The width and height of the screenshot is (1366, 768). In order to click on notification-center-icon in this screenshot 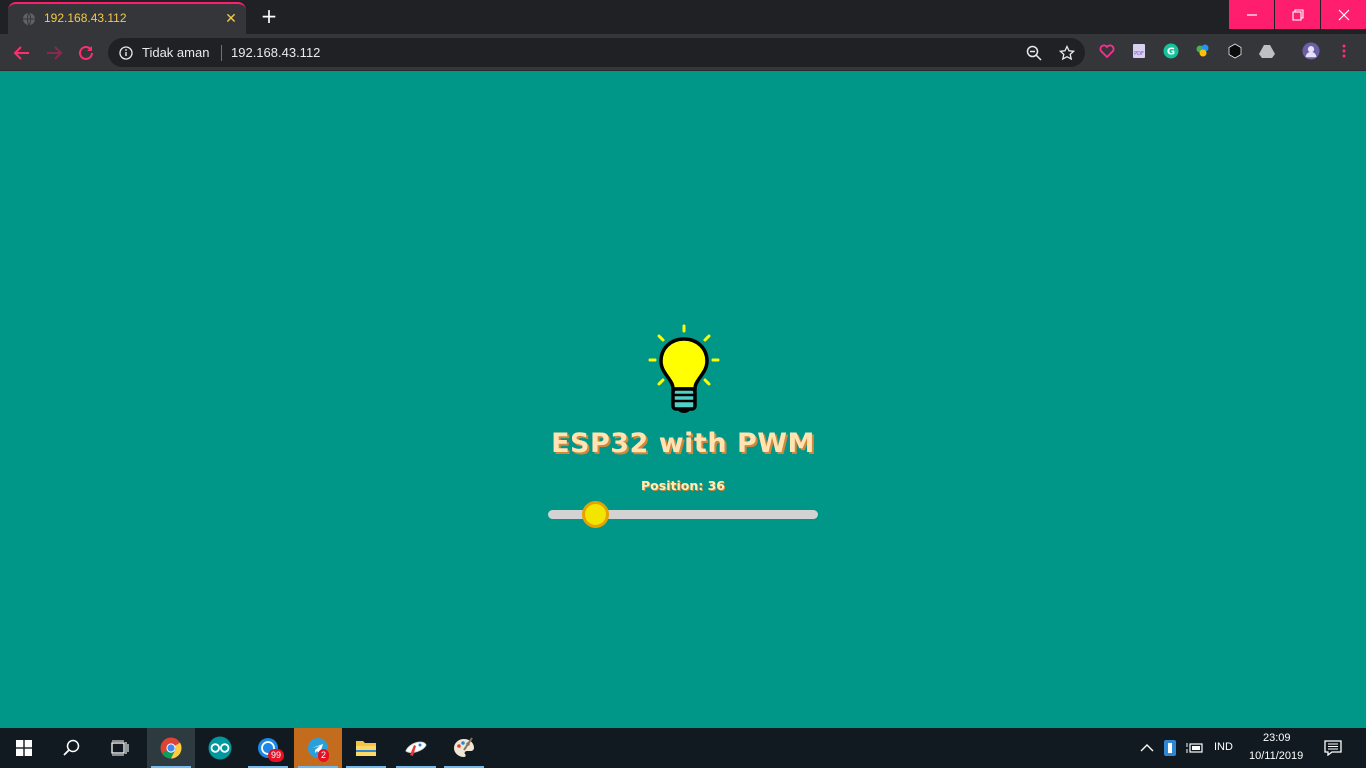, I will do `click(1333, 748)`.